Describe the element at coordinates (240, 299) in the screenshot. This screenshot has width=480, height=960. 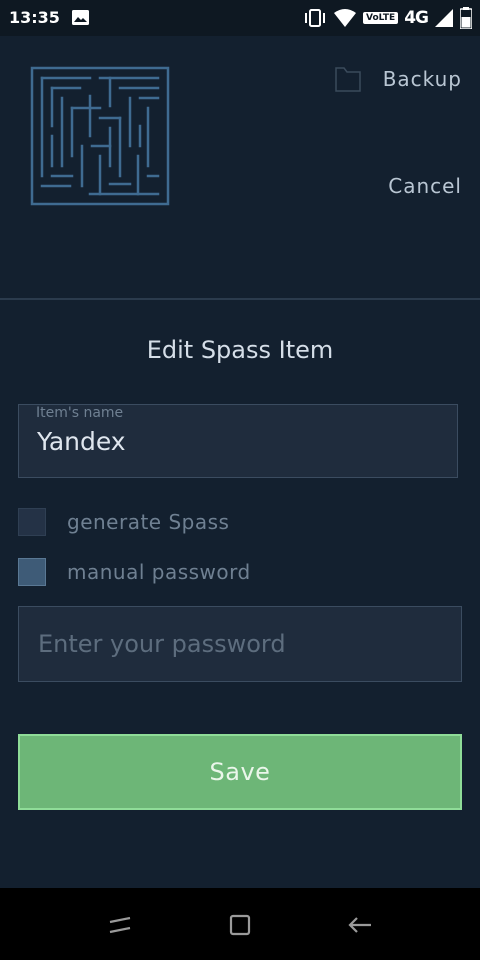
I see `header-divider` at that location.